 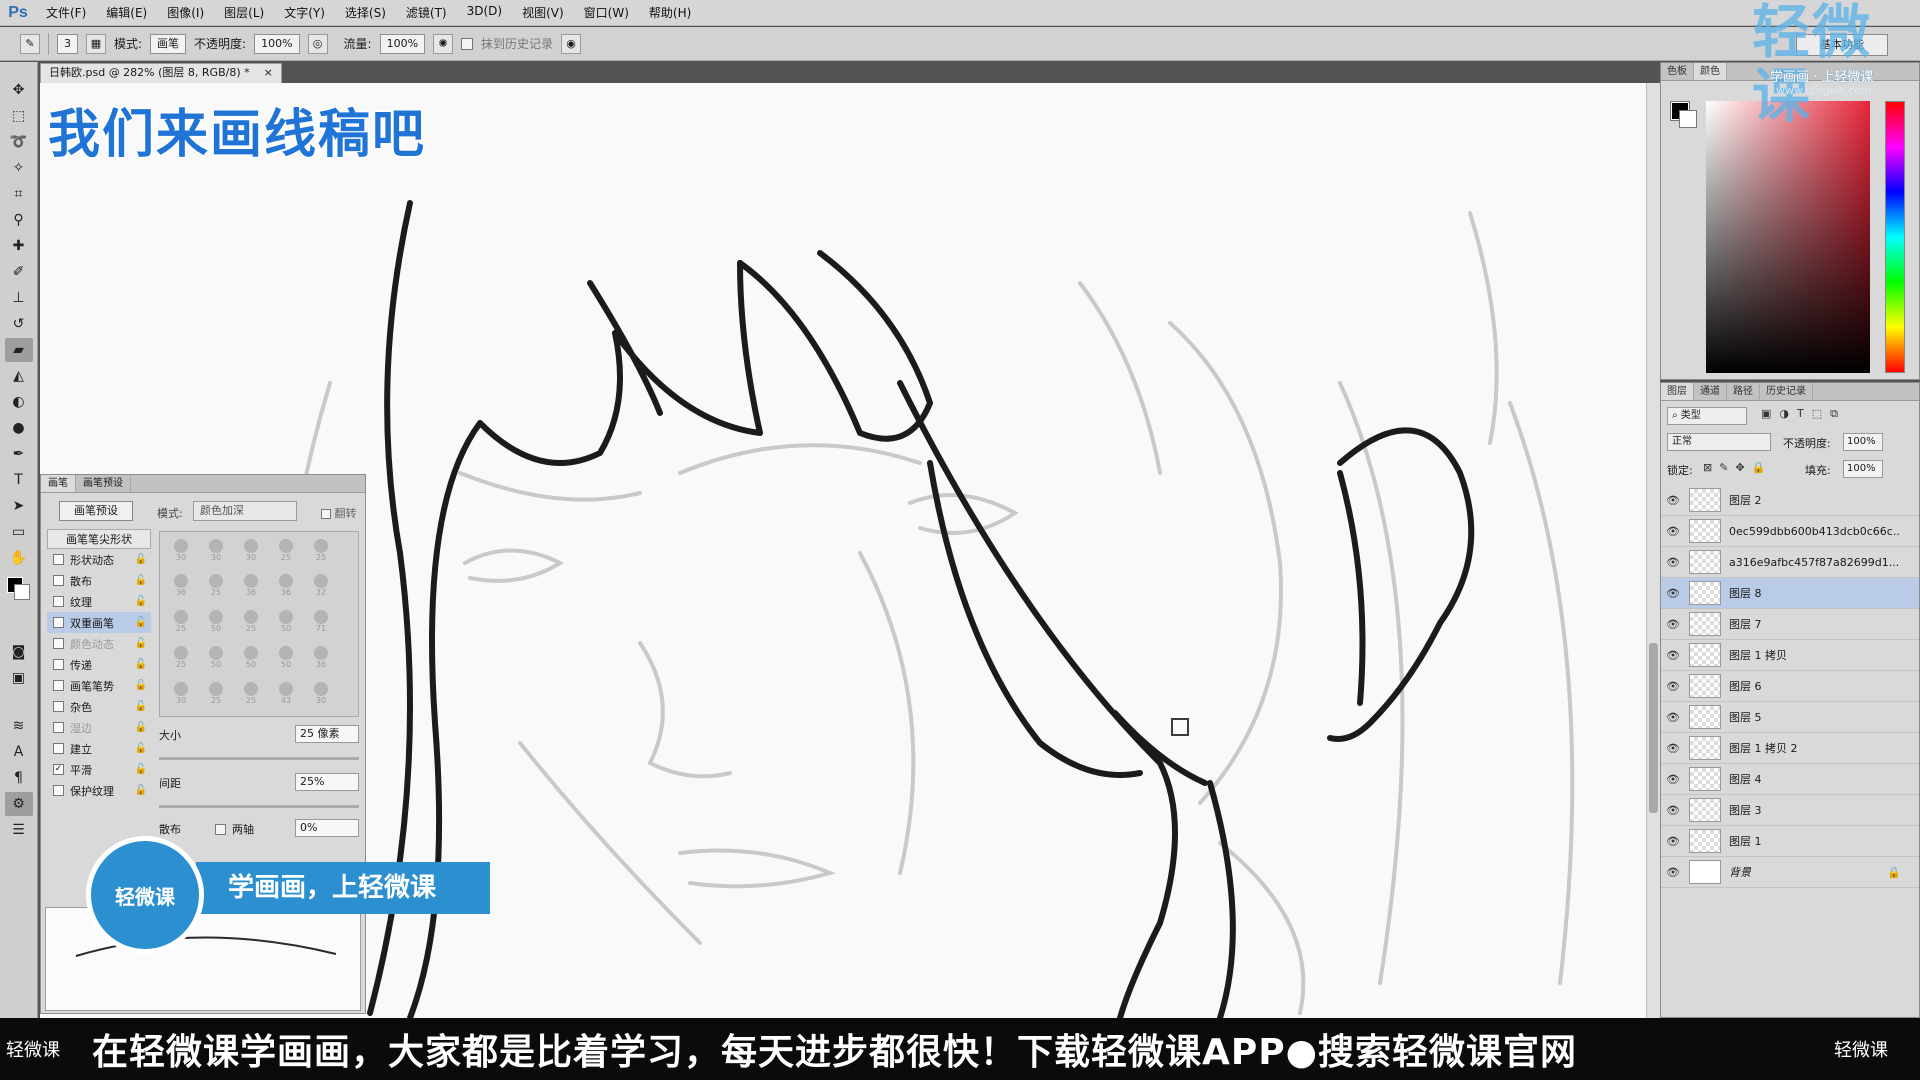 I want to click on menu-item: 帮助(H), so click(x=670, y=12).